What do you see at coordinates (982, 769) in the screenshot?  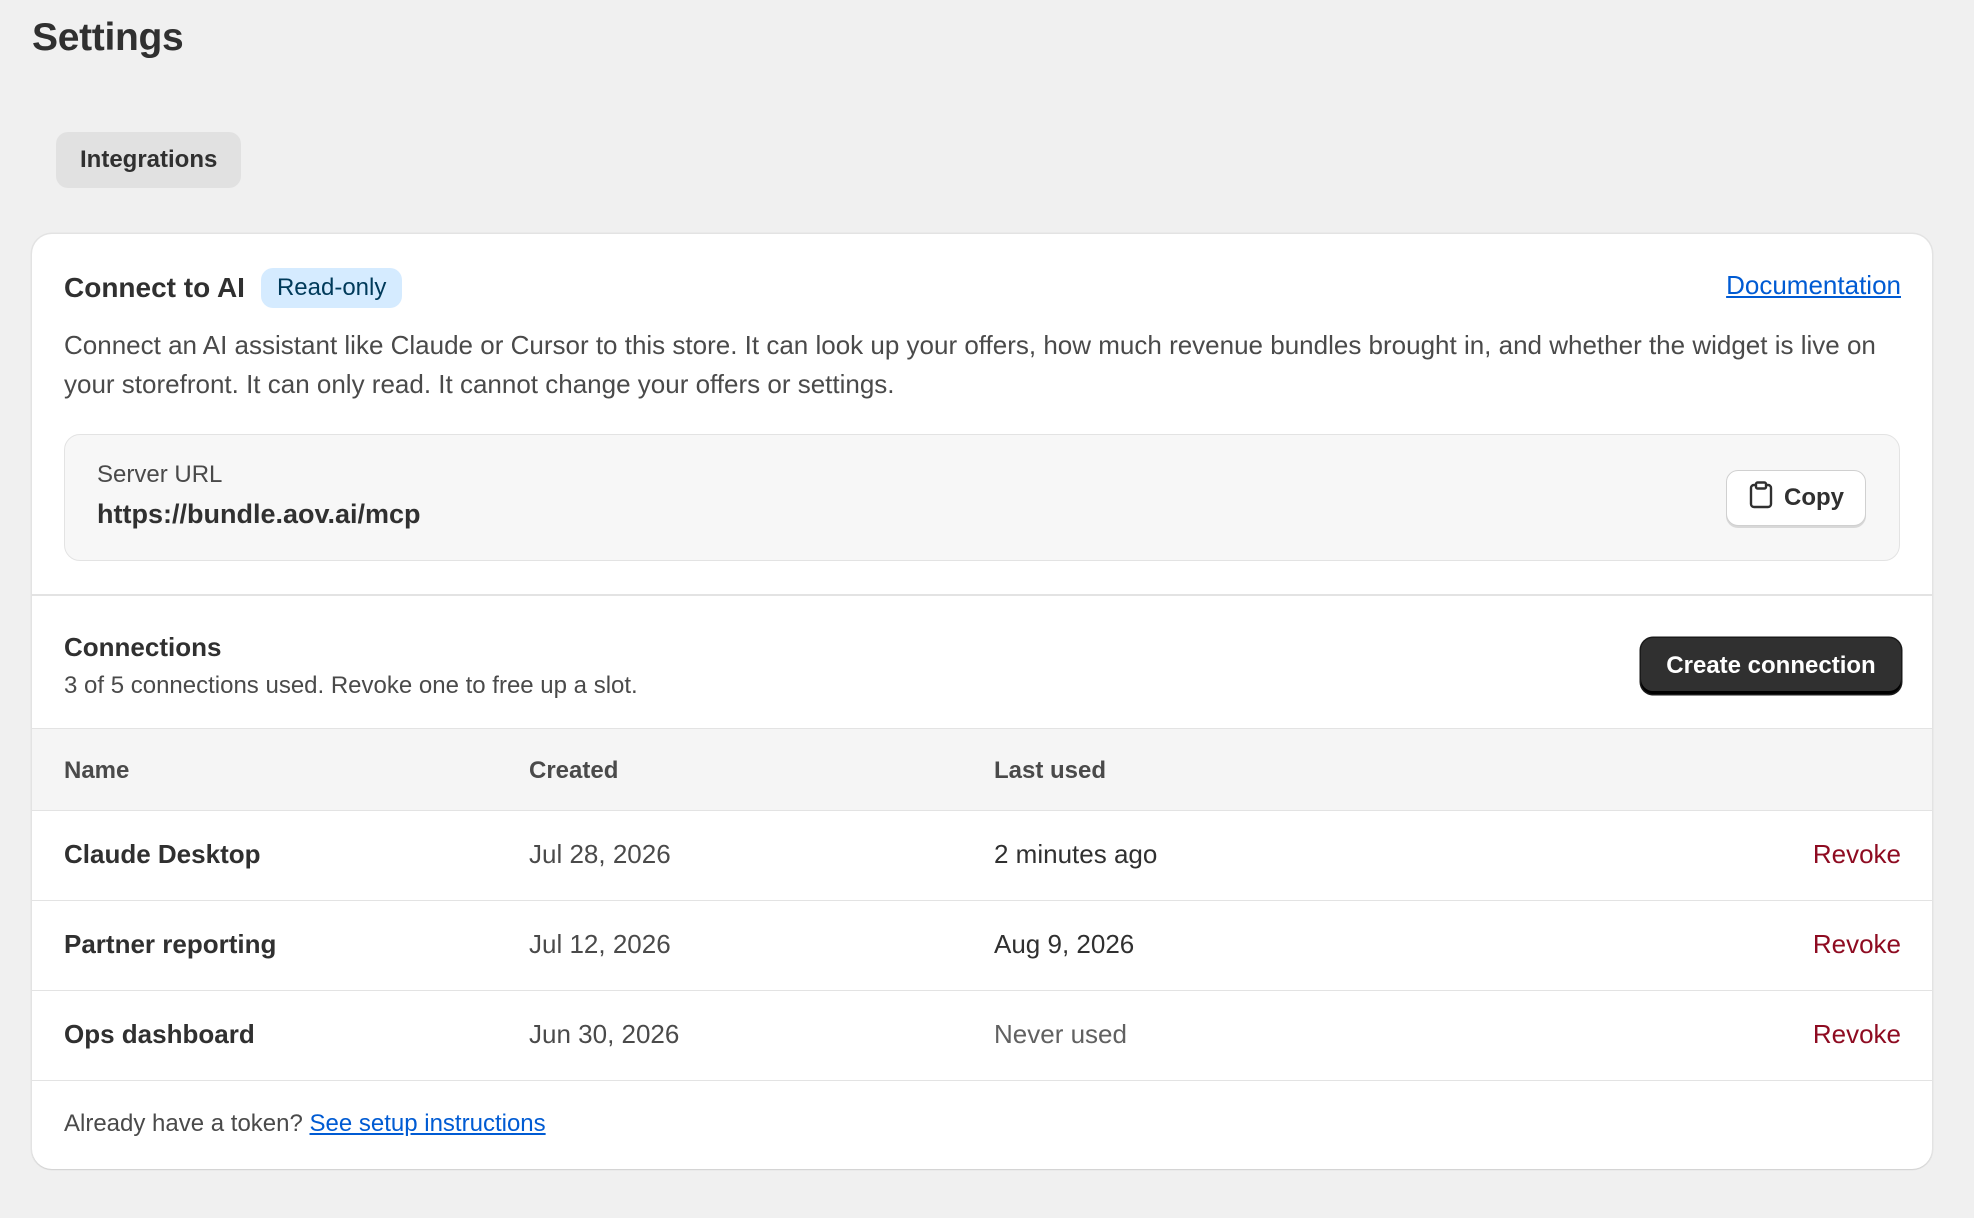 I see `table-header: Name Created Last used` at bounding box center [982, 769].